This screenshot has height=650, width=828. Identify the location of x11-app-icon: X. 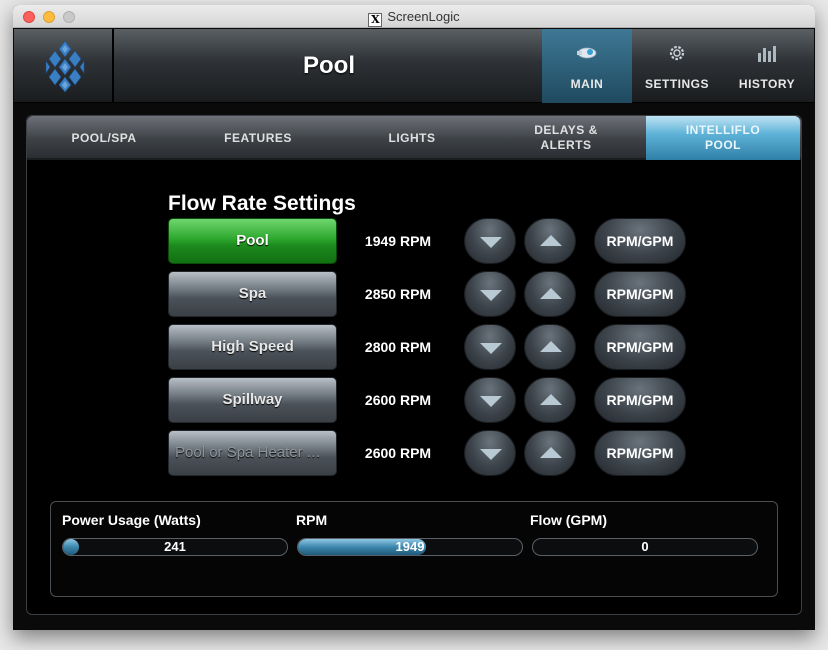
(375, 20).